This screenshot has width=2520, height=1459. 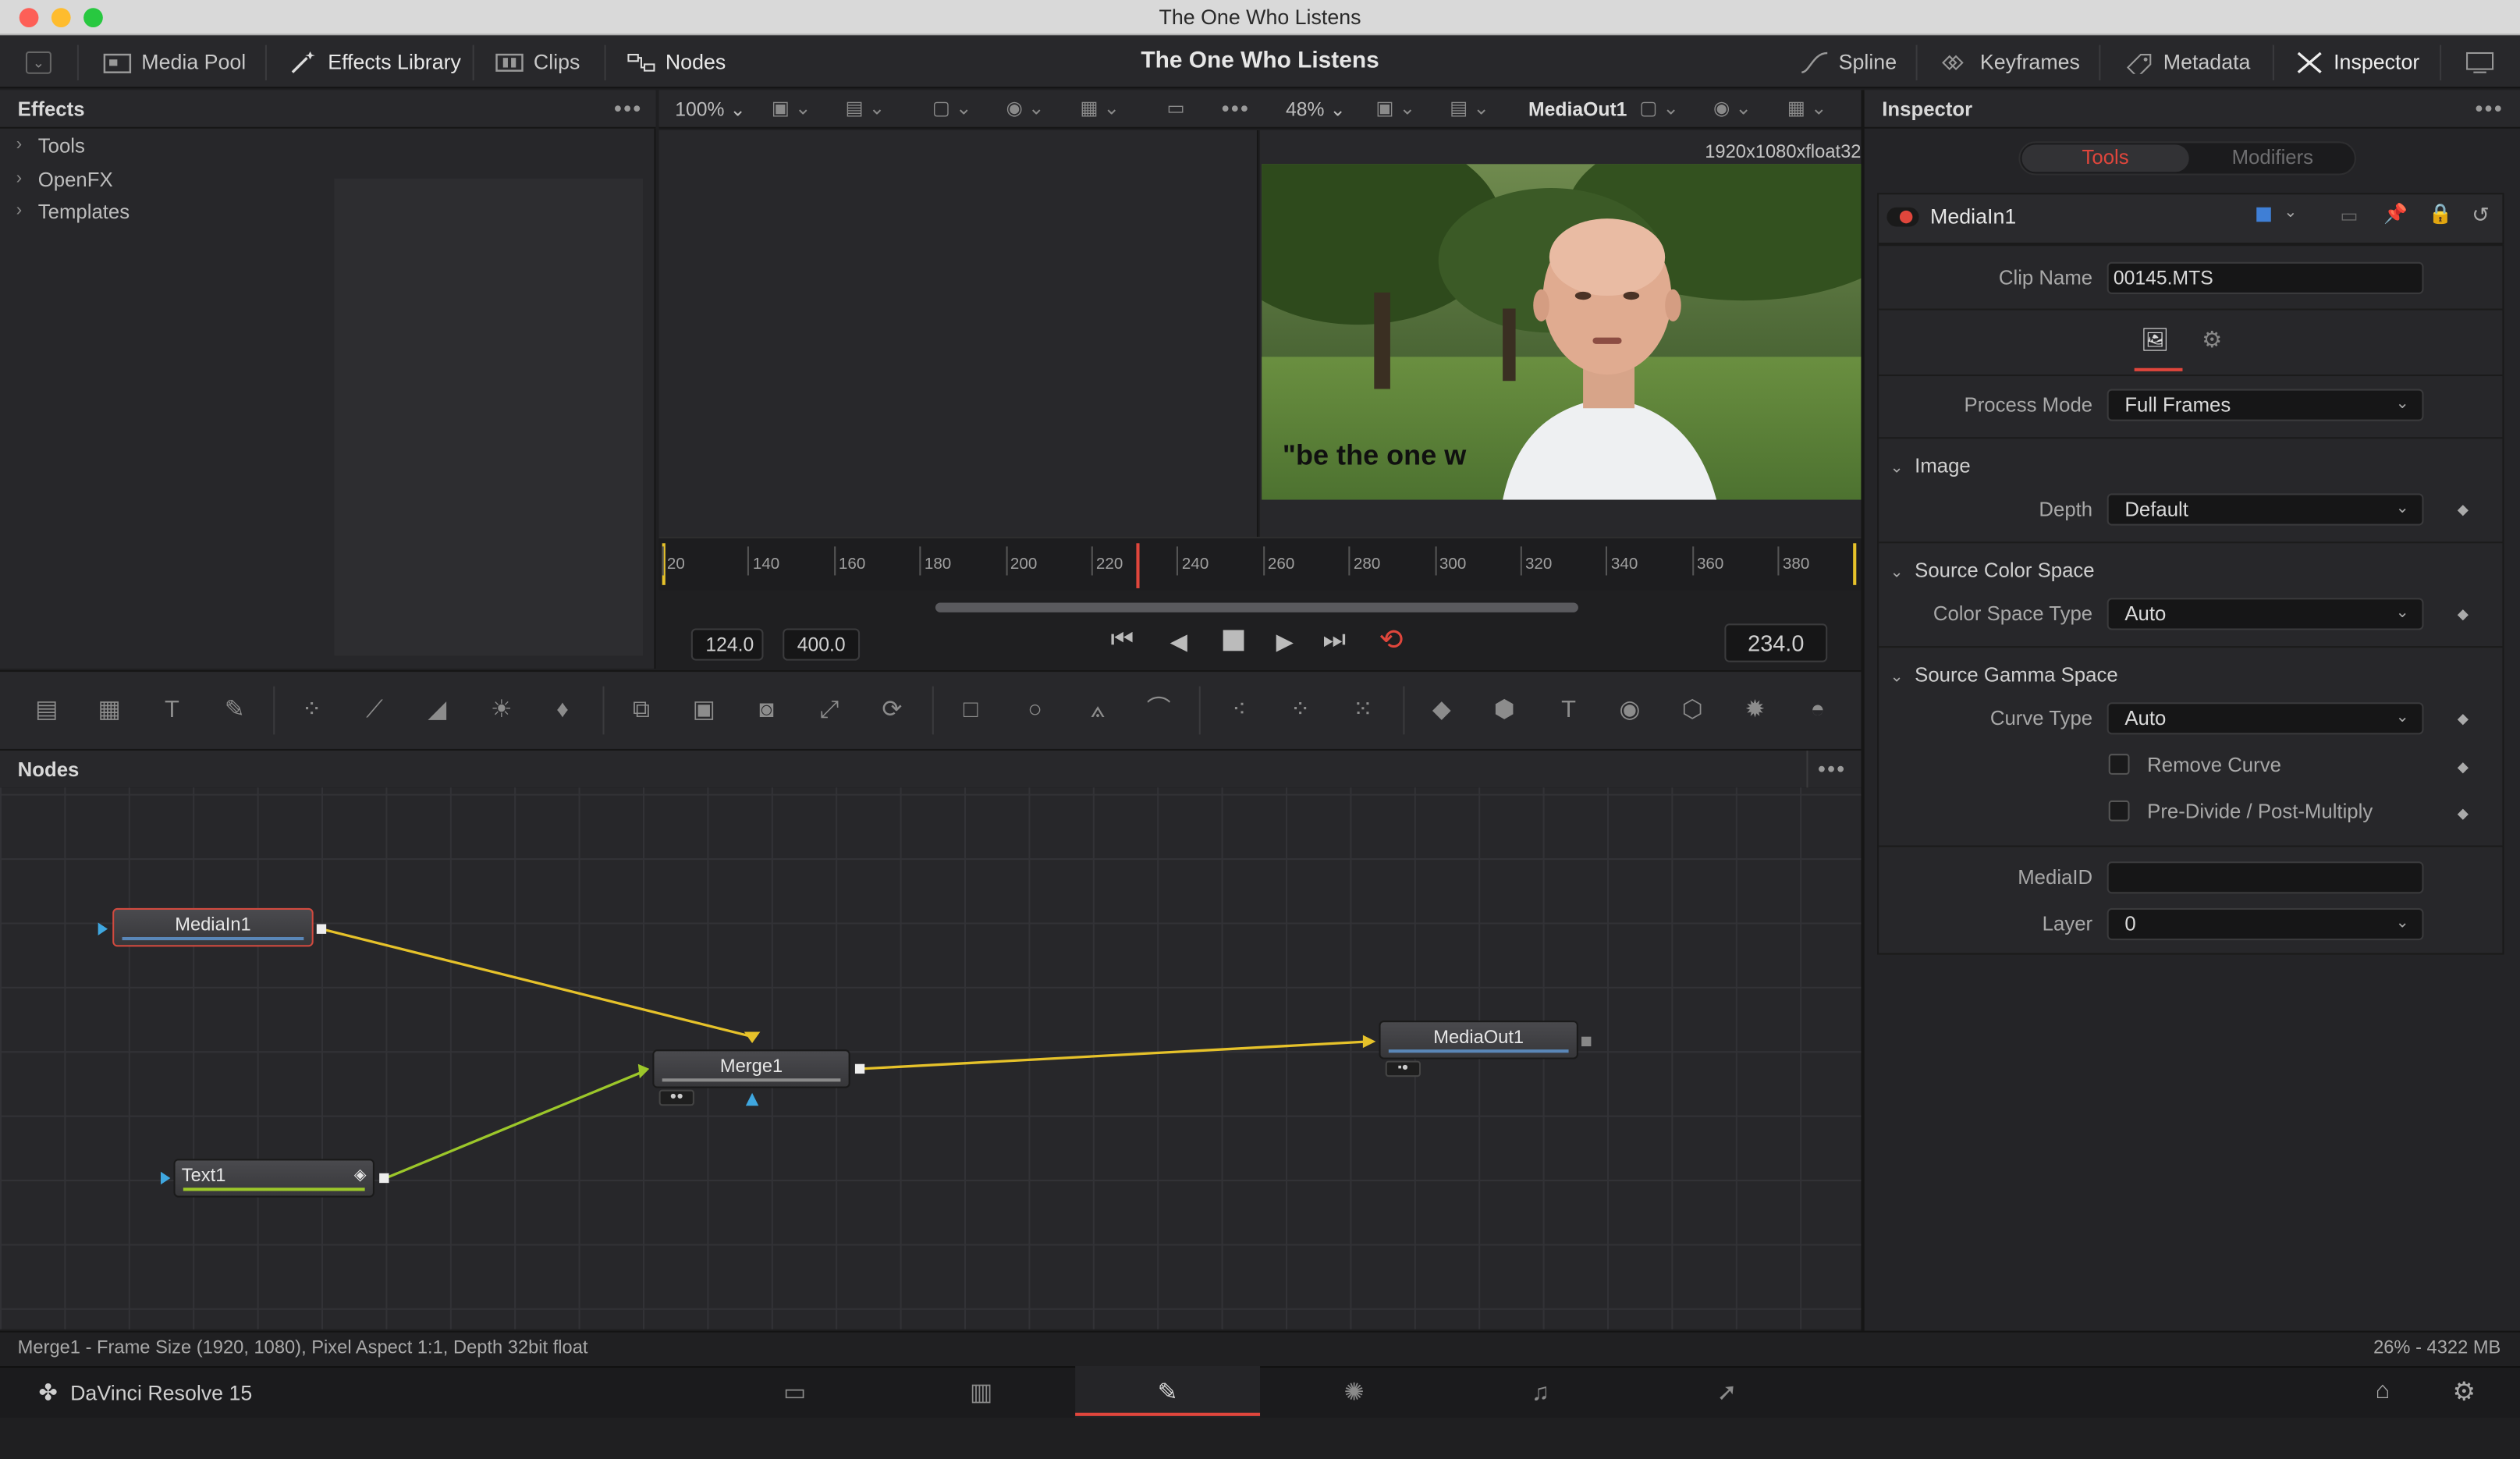 What do you see at coordinates (2463, 814) in the screenshot?
I see `keyframe-button-predivide: ◆` at bounding box center [2463, 814].